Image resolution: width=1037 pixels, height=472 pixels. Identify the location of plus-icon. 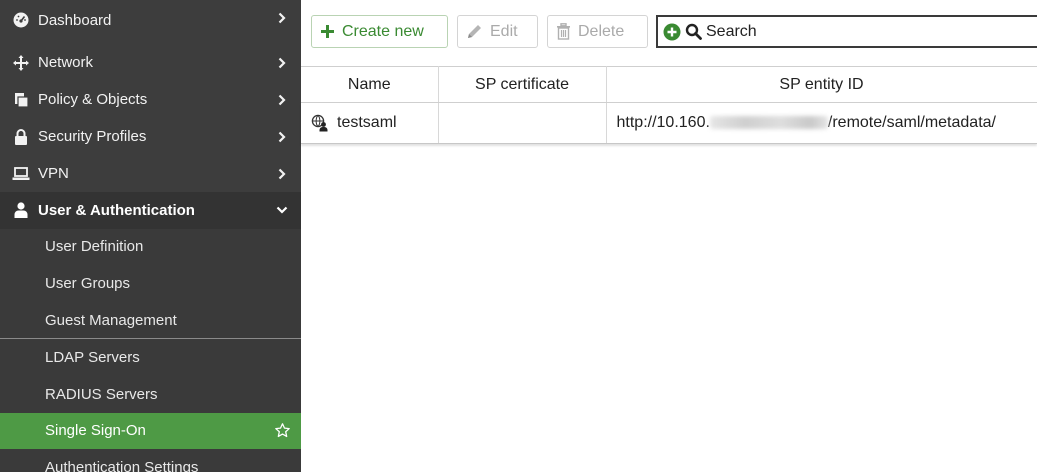
(327, 31).